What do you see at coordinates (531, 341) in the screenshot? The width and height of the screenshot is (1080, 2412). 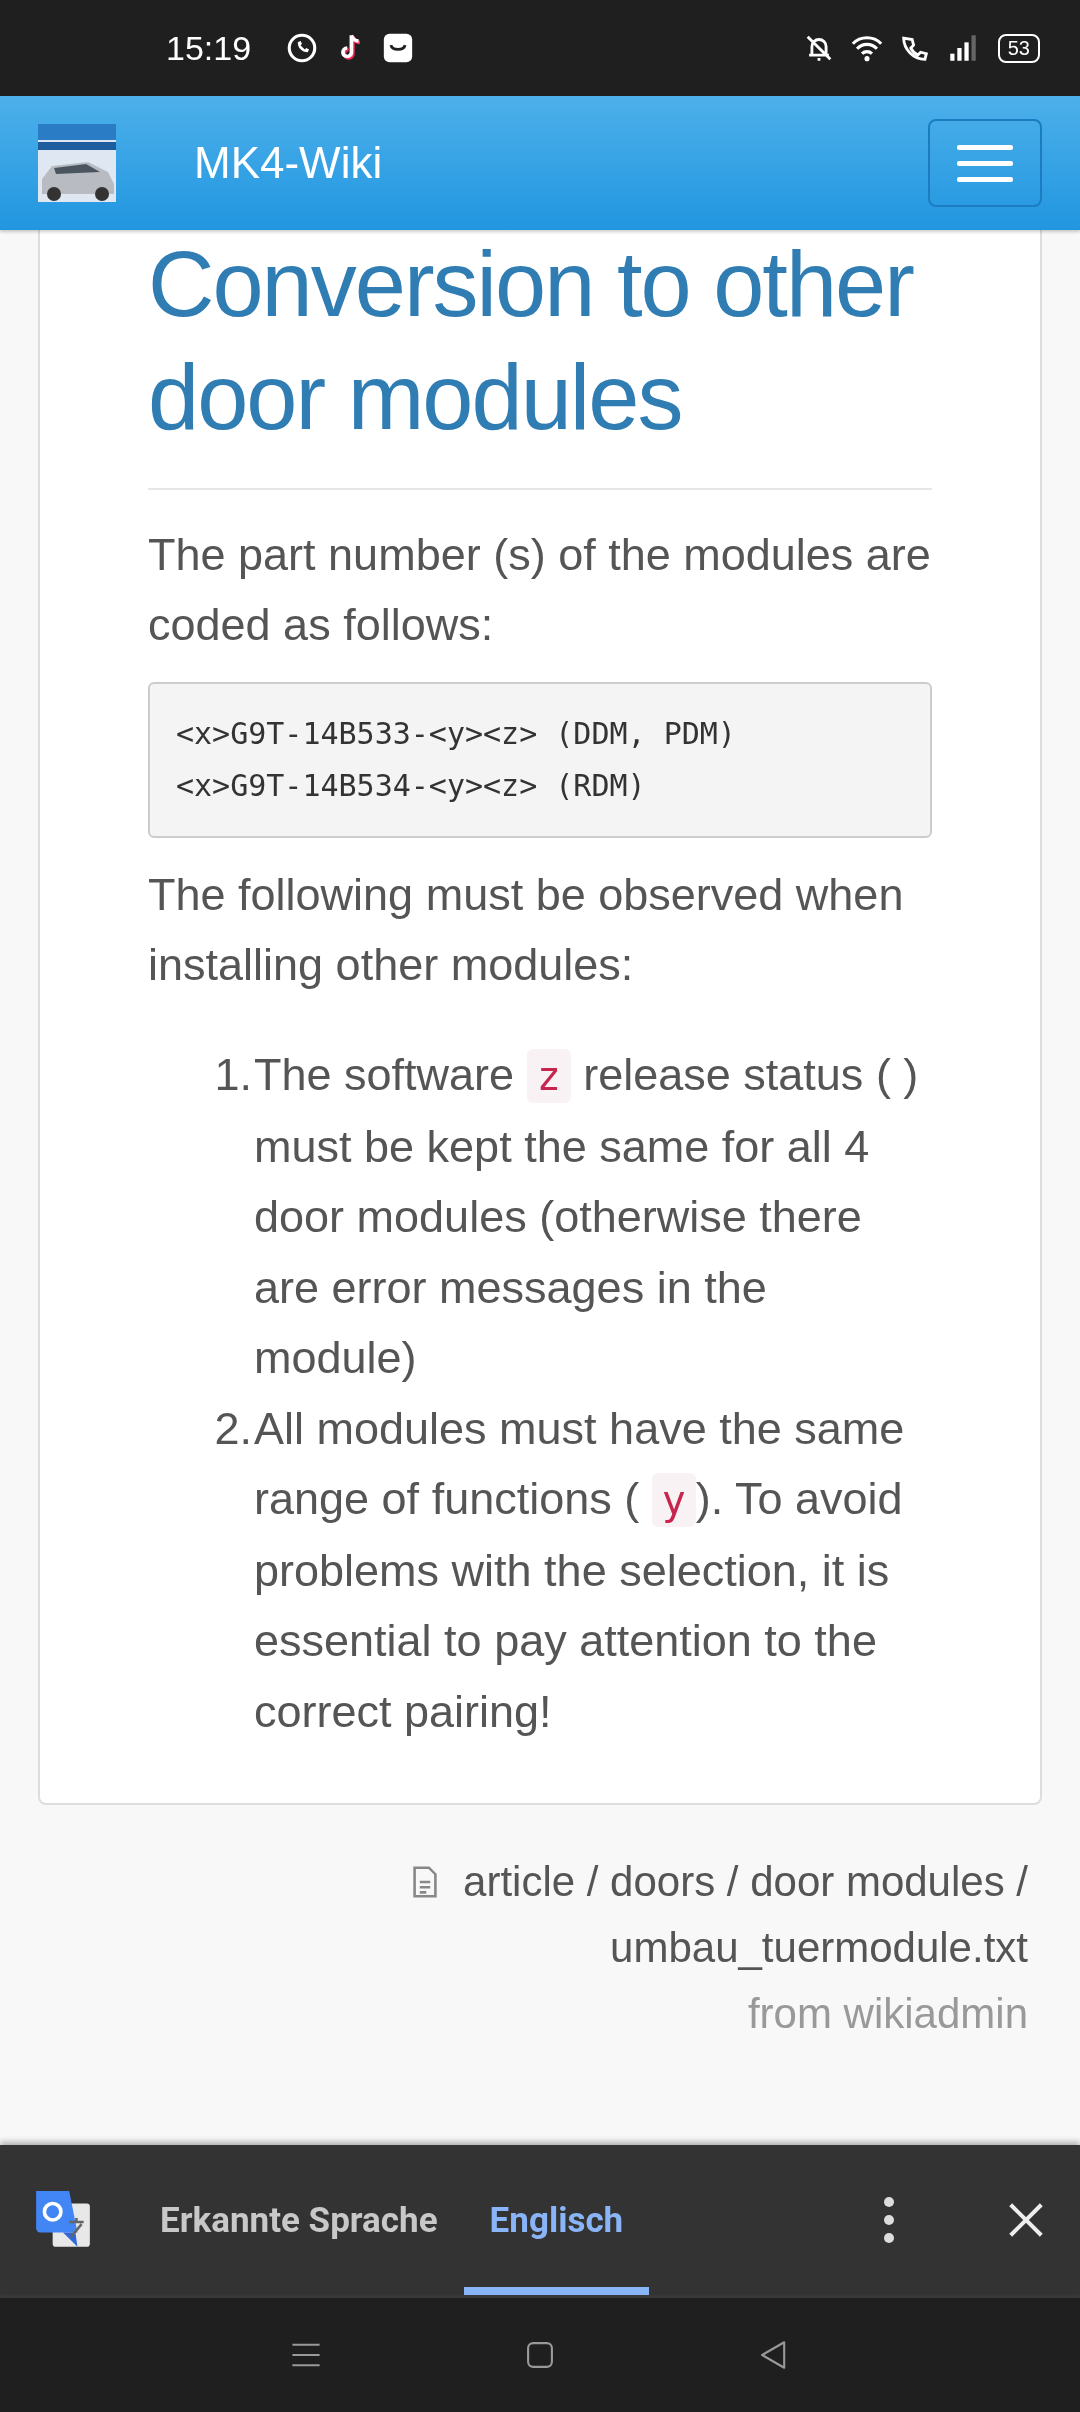 I see `article-heading: Conversion to other door modules` at bounding box center [531, 341].